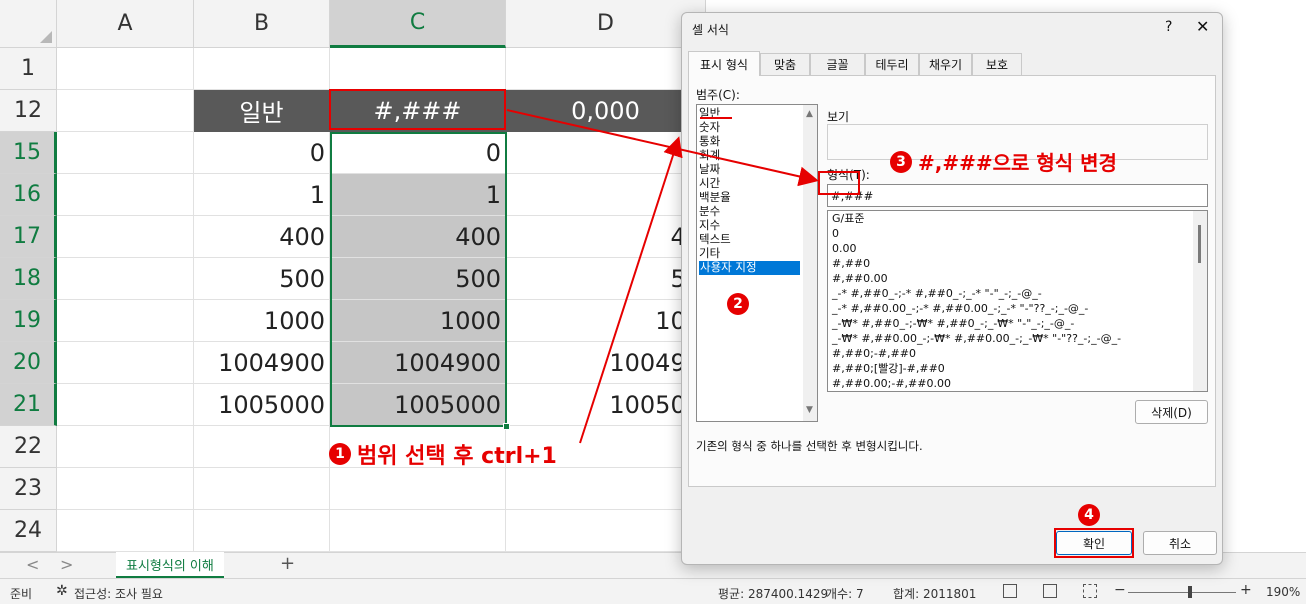  Describe the element at coordinates (709, 254) in the screenshot. I see `category-item-special: 기타` at that location.